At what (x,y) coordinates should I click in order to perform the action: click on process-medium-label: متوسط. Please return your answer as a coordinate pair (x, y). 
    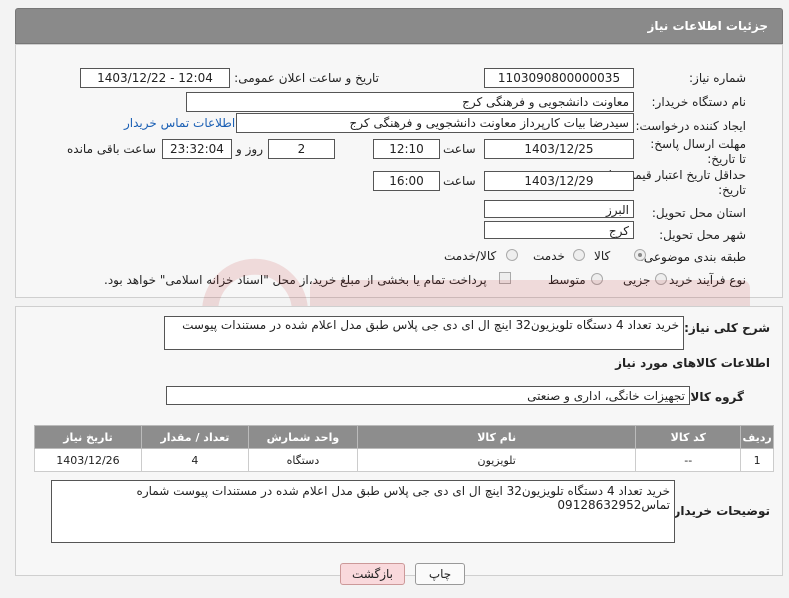
    Looking at the image, I should click on (567, 280).